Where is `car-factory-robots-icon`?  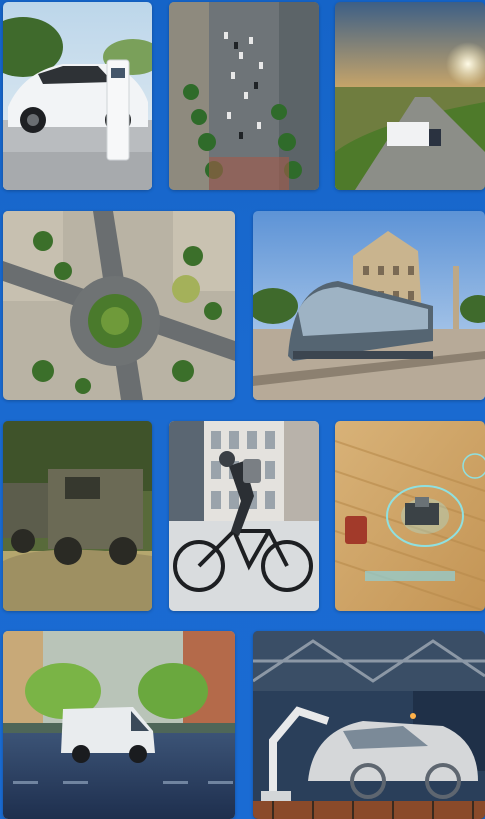
car-factory-robots-icon is located at coordinates (369, 725).